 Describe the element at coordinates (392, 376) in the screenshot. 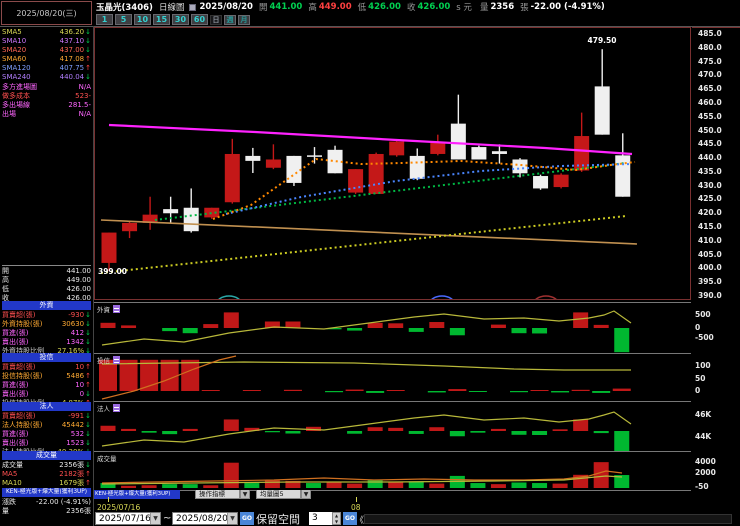

I see `trust-panel` at that location.